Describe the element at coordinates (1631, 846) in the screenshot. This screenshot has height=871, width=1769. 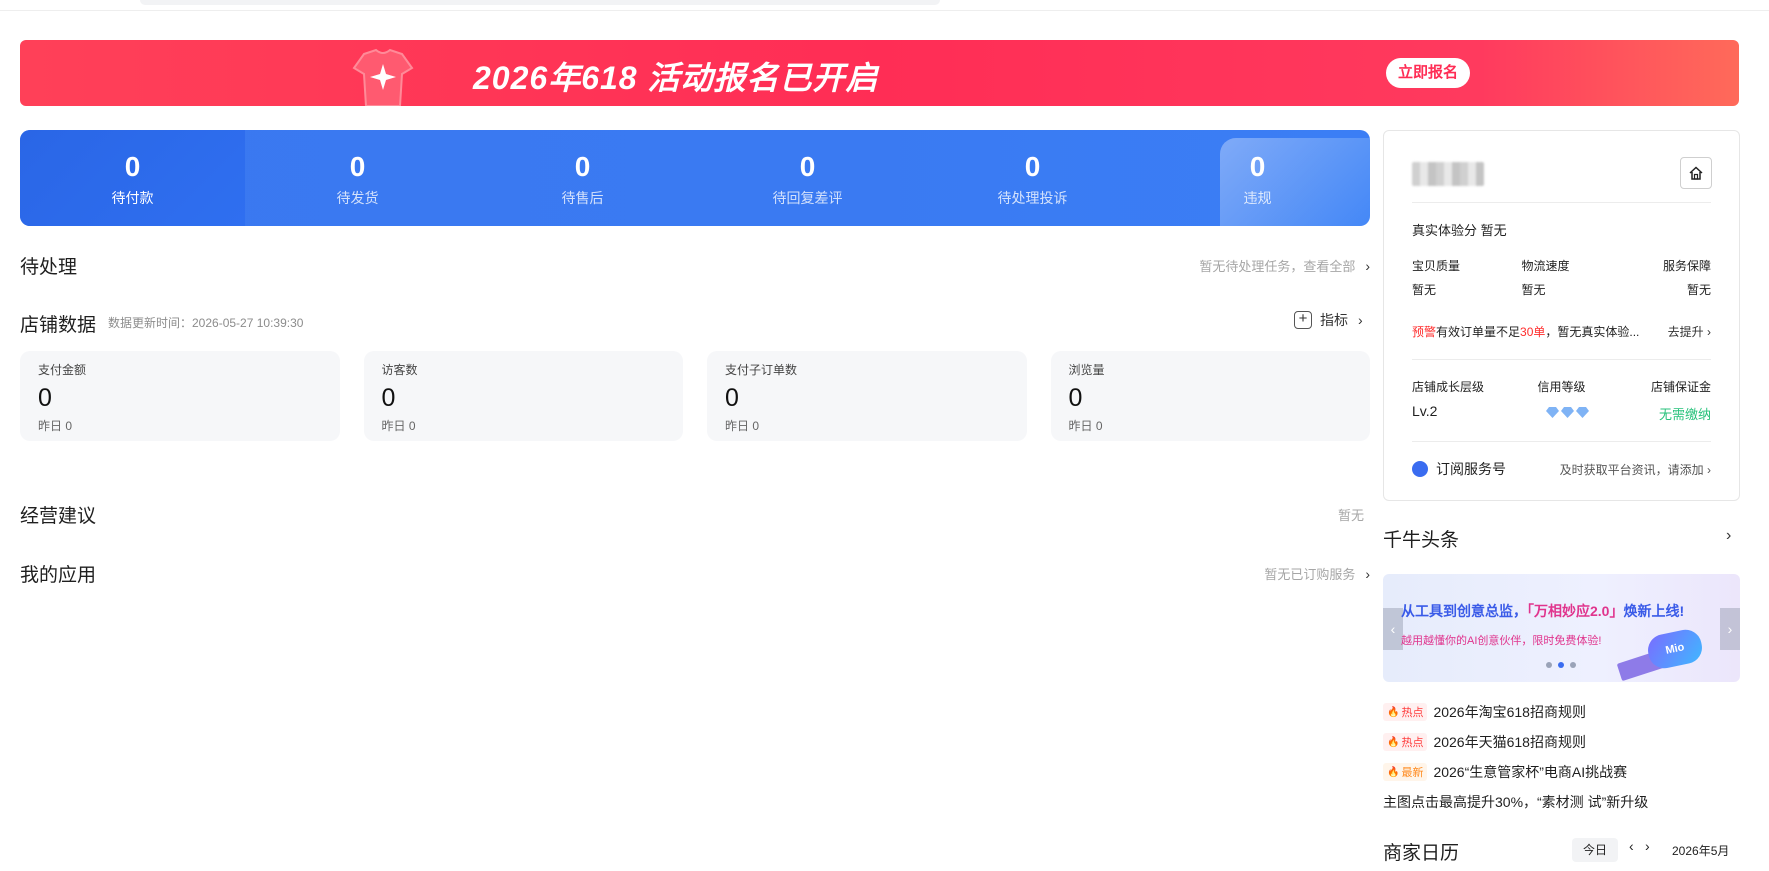
I see `chevron-left-icon: ‹` at that location.